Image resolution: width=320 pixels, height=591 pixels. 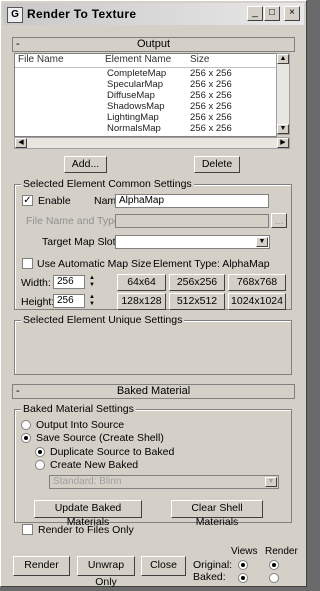 I want to click on common-settings-legend: Selected Element Common Settings, so click(x=107, y=184).